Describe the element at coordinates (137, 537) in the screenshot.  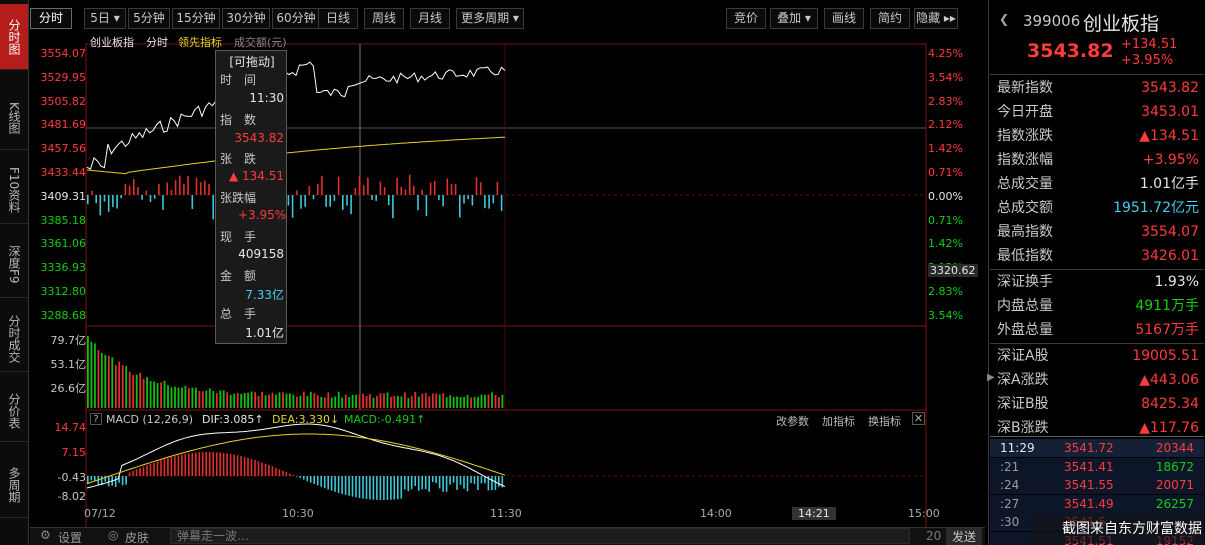
I see `skin-button: 皮肤` at that location.